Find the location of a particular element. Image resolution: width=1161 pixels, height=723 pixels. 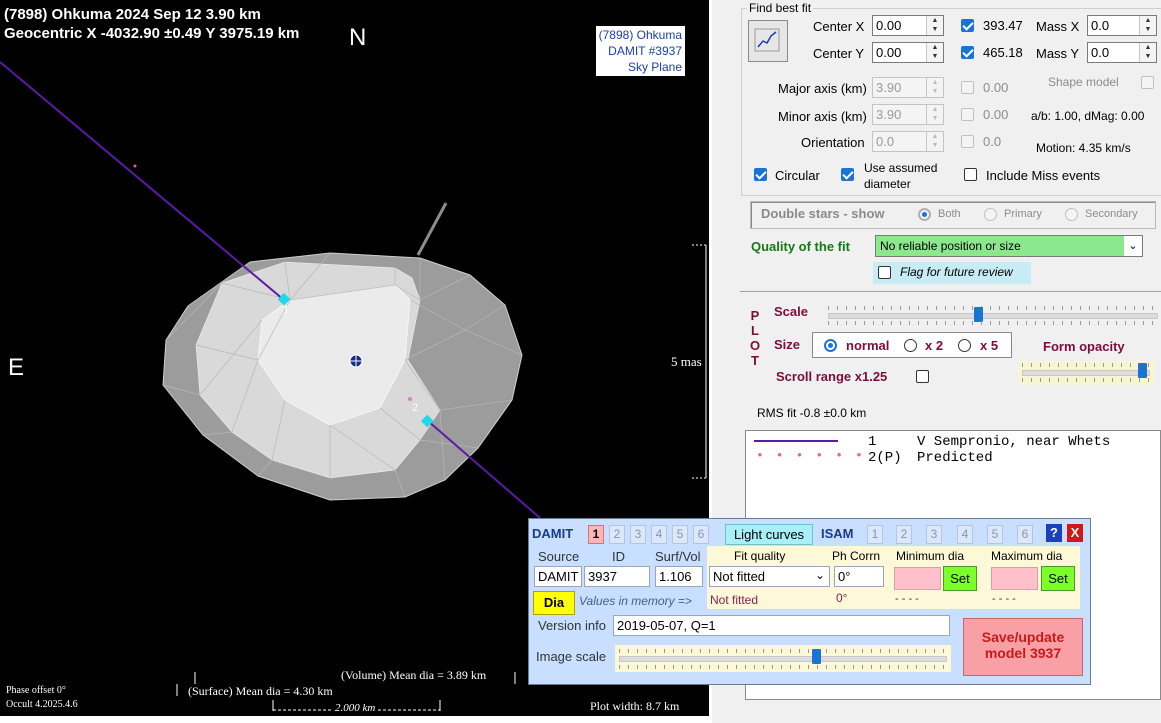

damit-model-1: 1 is located at coordinates (596, 534).